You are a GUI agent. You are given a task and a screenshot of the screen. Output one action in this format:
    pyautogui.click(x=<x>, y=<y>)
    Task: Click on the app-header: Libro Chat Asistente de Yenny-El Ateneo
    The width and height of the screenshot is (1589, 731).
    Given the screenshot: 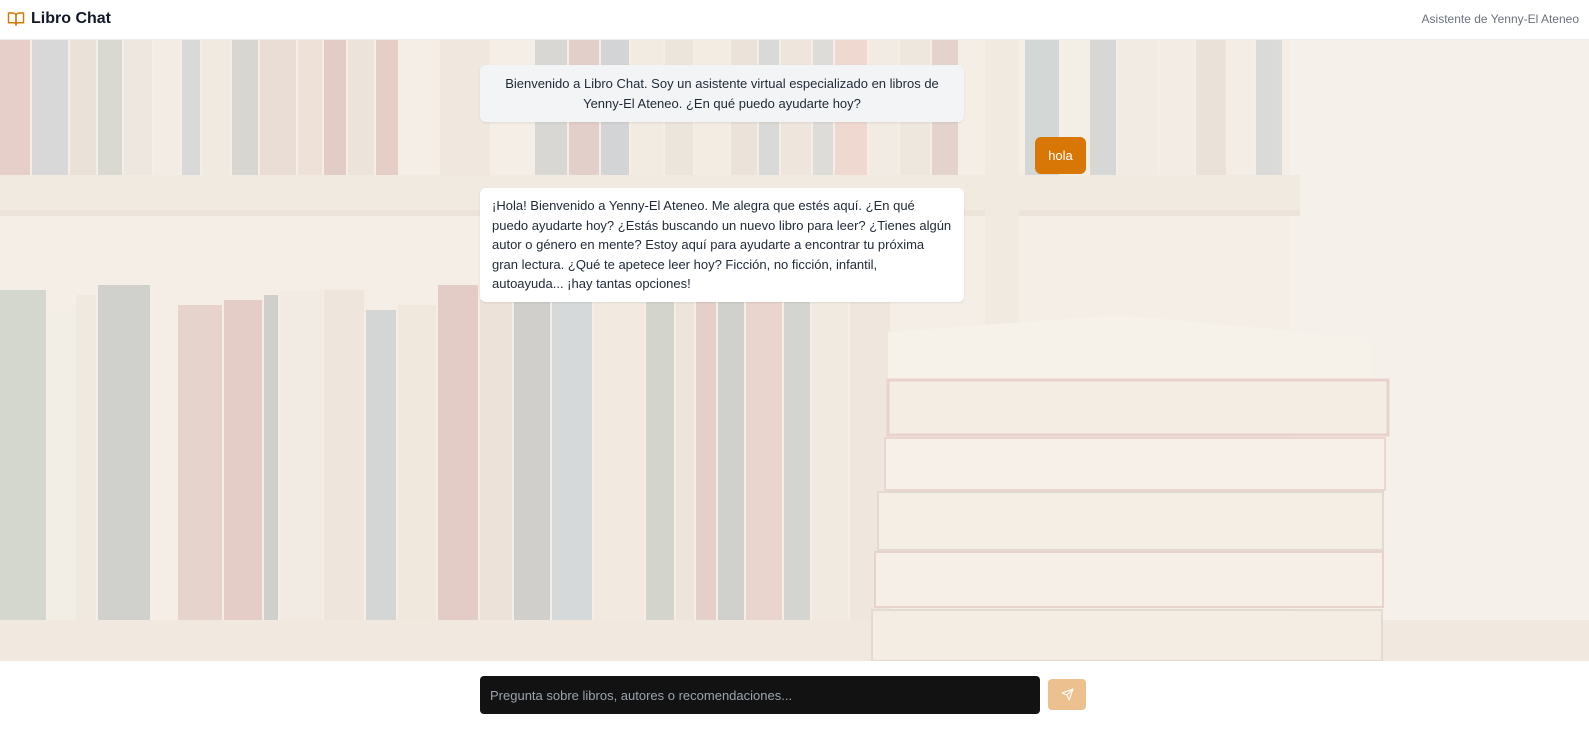 What is the action you would take?
    pyautogui.click(x=794, y=20)
    